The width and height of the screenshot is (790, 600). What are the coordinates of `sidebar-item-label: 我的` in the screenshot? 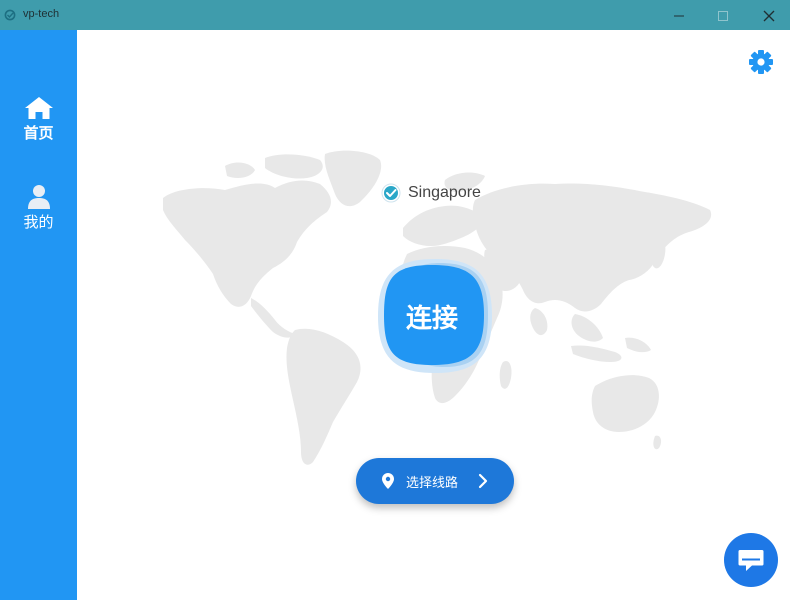 It's located at (38, 222).